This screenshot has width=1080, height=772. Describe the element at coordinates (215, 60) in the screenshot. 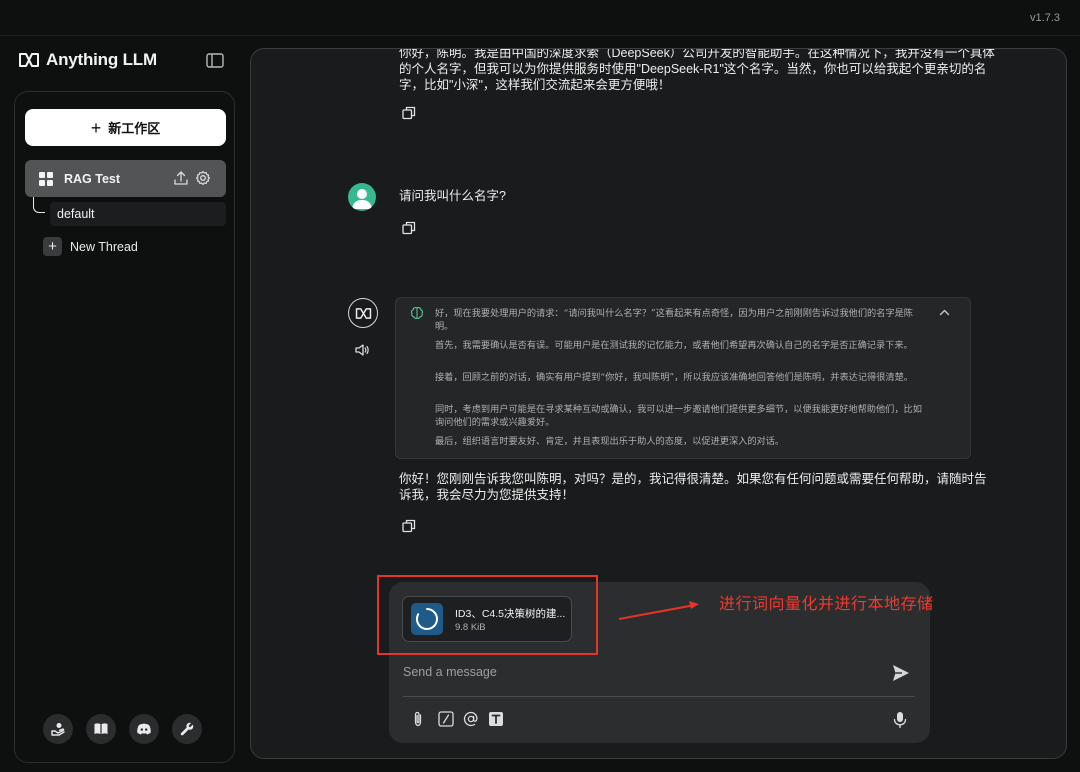

I see `sidebar-toggle-icon` at that location.